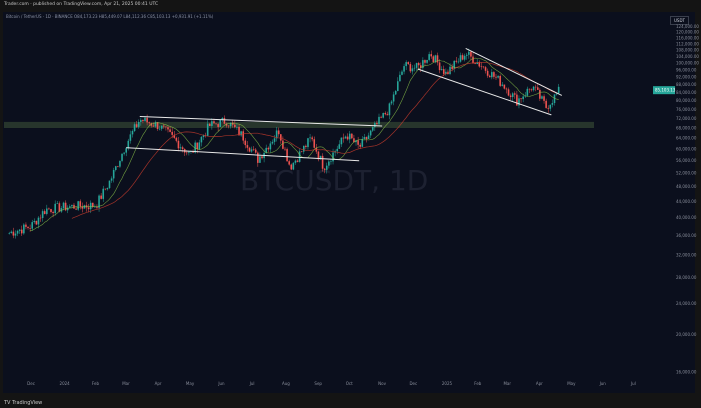 Image resolution: width=701 pixels, height=408 pixels. Describe the element at coordinates (686, 69) in the screenshot. I see `y-tick-label: 96,000.00` at that location.